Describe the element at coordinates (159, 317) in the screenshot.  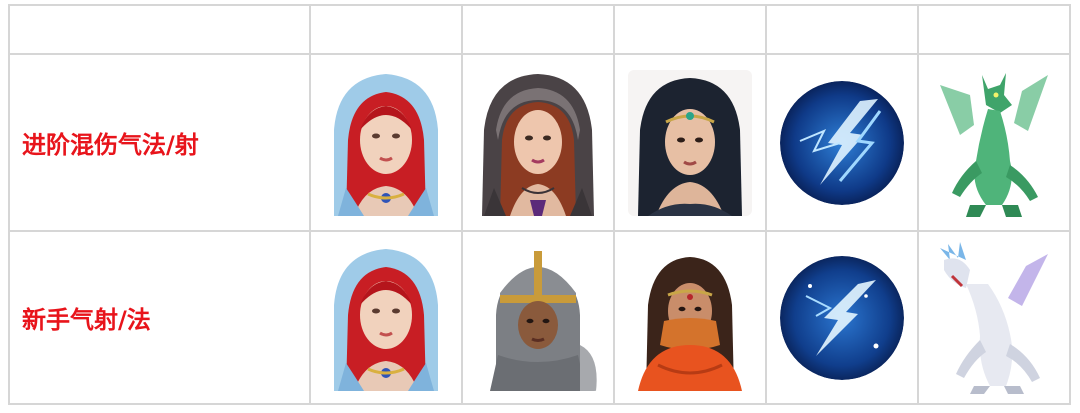
I see `lineup-label: 新手气射/法` at that location.